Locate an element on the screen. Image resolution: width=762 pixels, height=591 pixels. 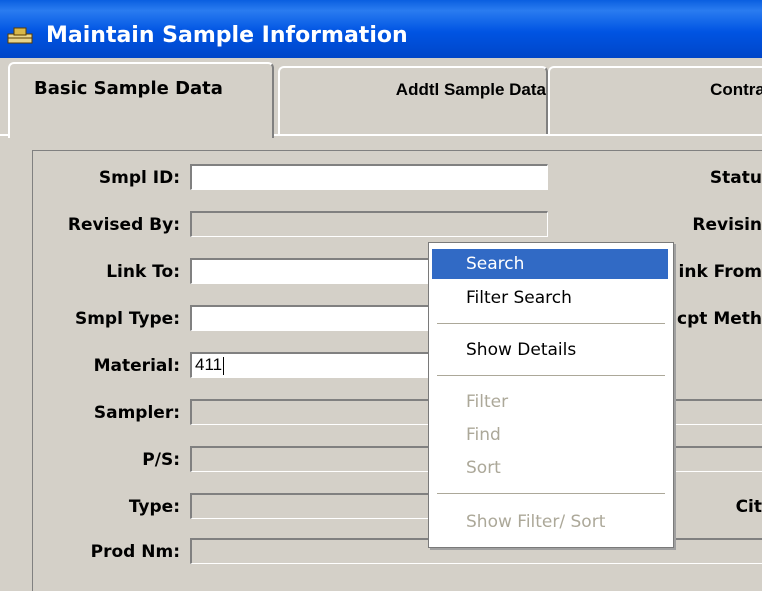
menu-item-show-details: Show Details is located at coordinates (550, 350).